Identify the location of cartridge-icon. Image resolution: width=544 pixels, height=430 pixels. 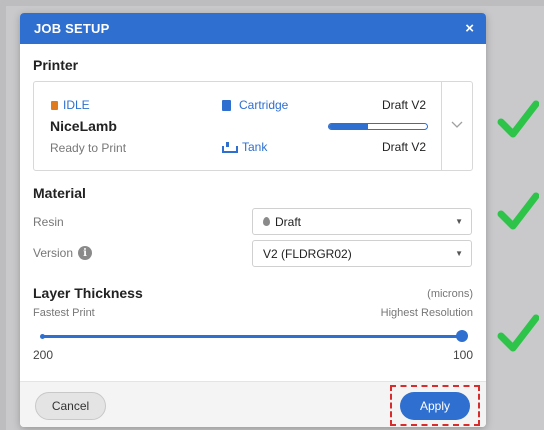
(226, 105).